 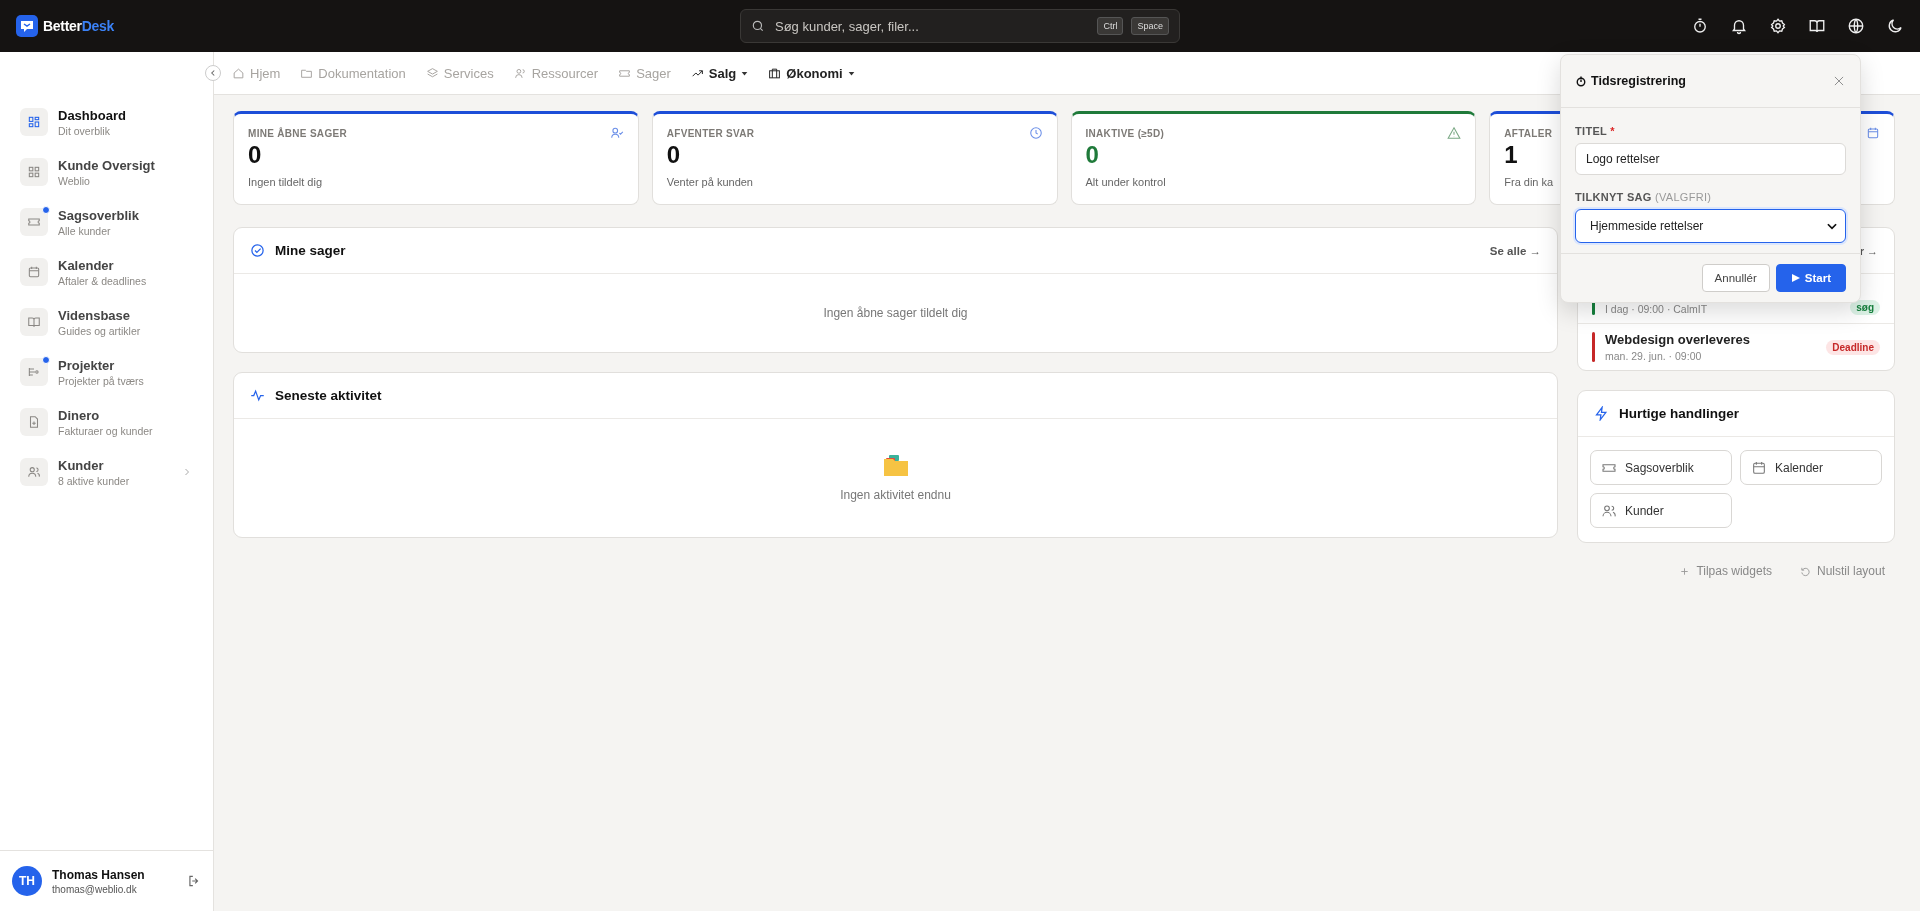 What do you see at coordinates (1810, 278) in the screenshot?
I see `start-button: Start` at bounding box center [1810, 278].